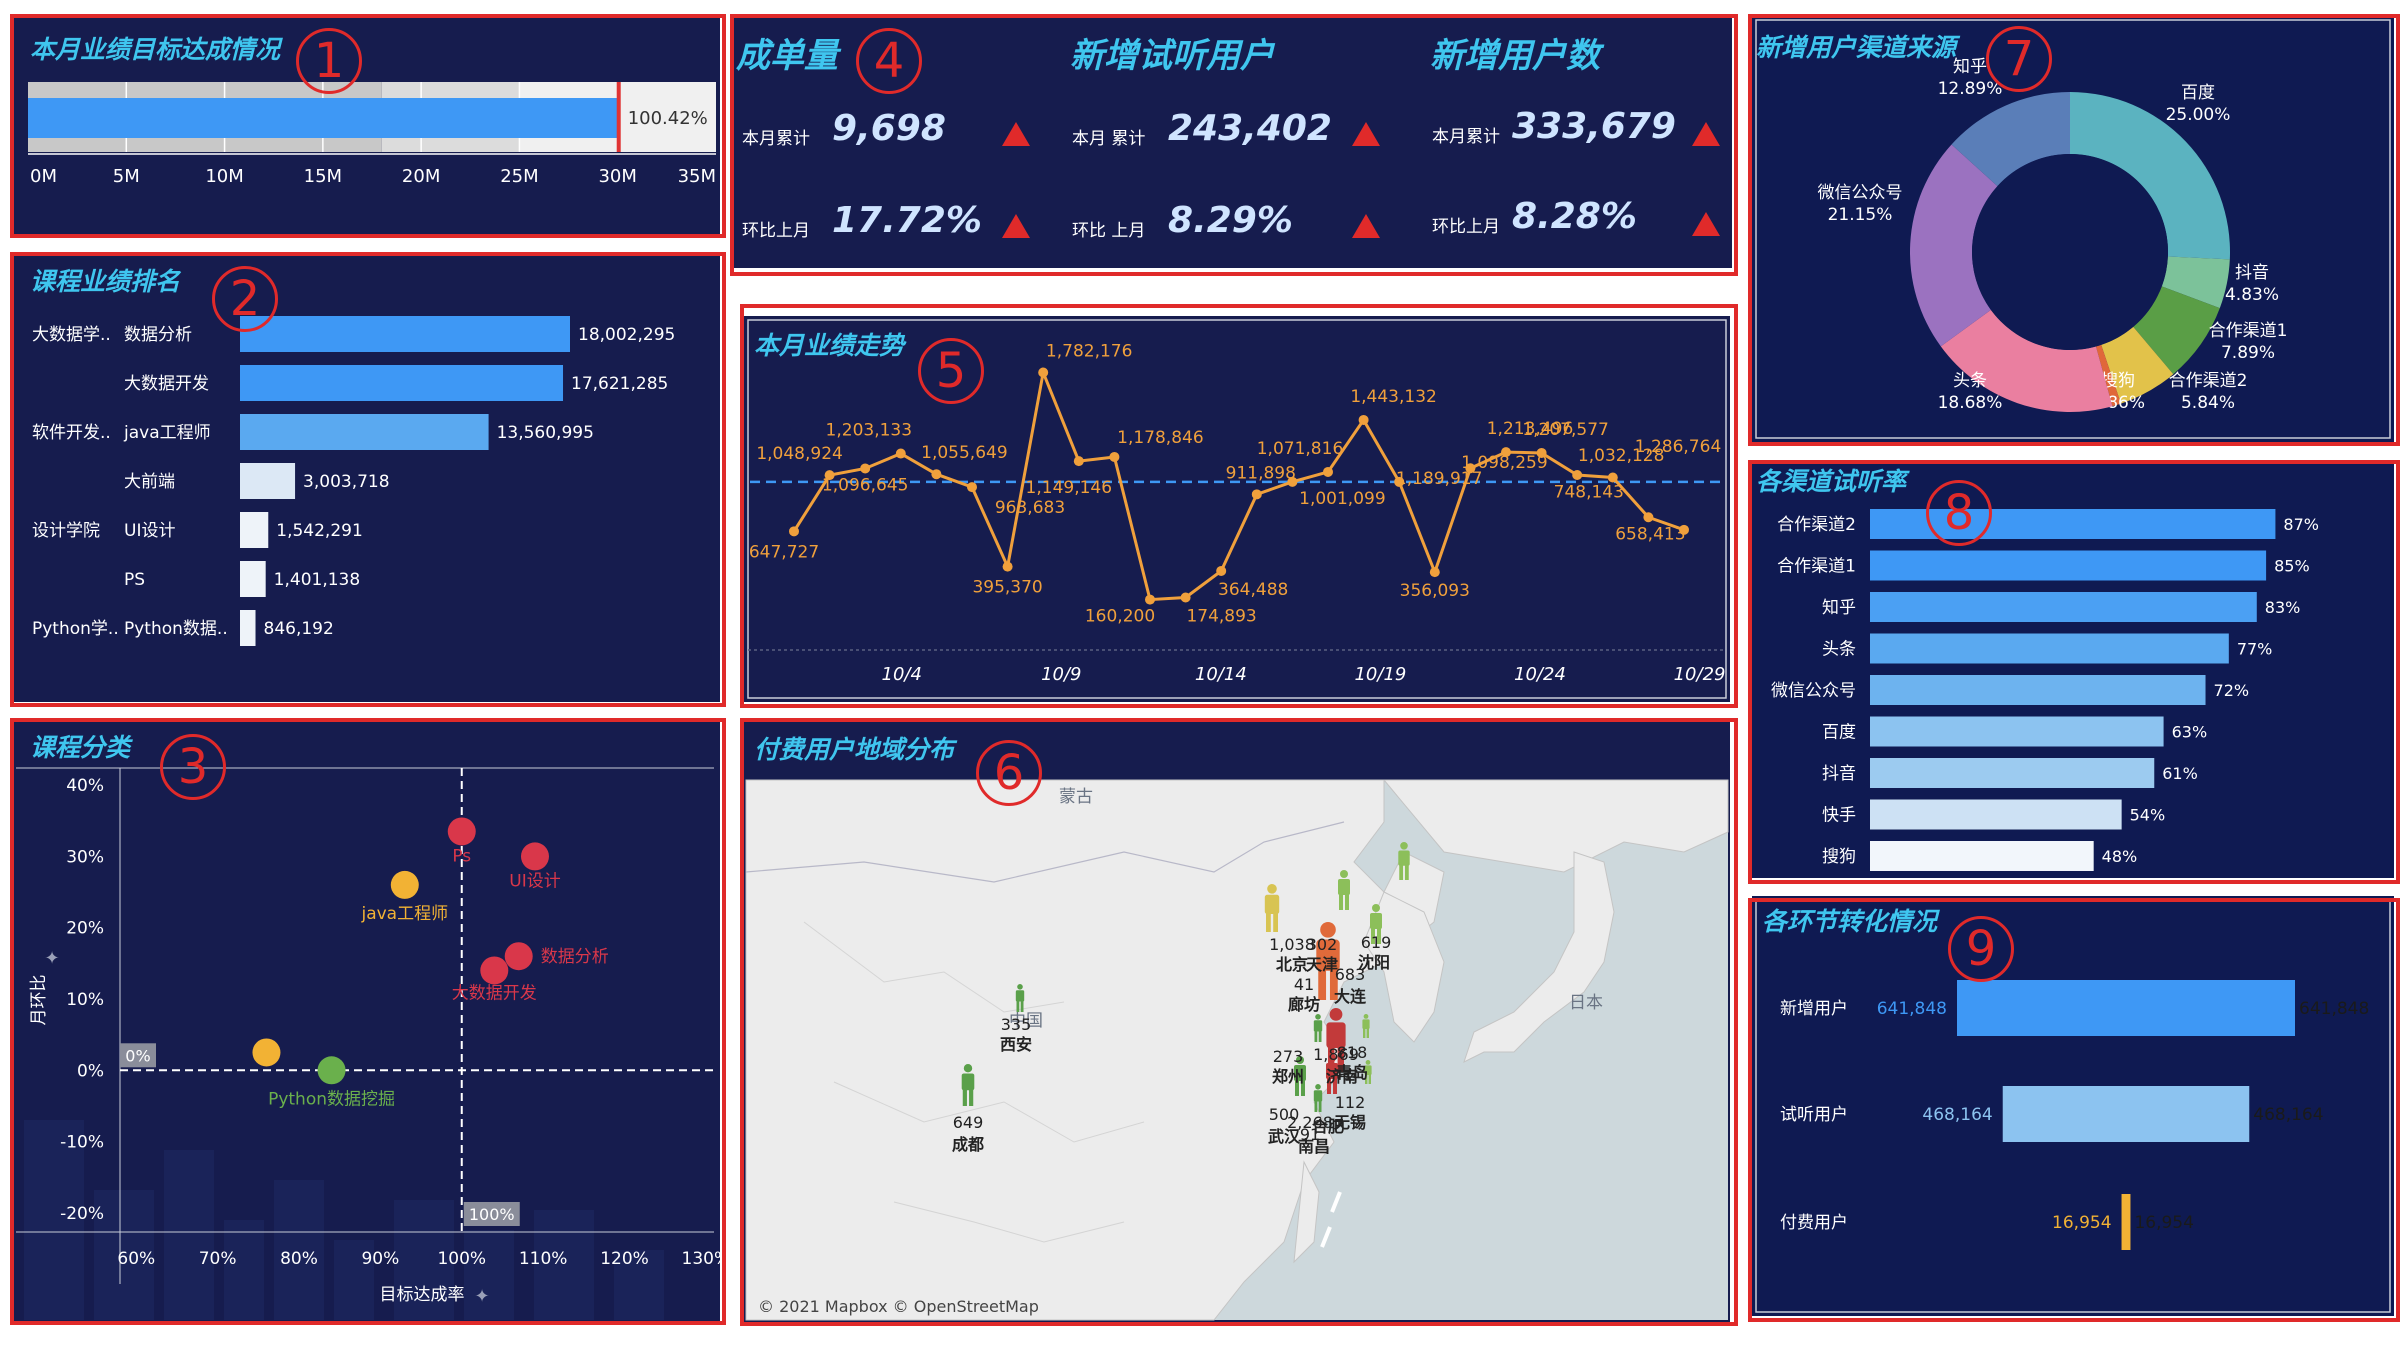  Describe the element at coordinates (1540, 674) in the screenshot. I see `x-tick-label: 10/24` at that location.